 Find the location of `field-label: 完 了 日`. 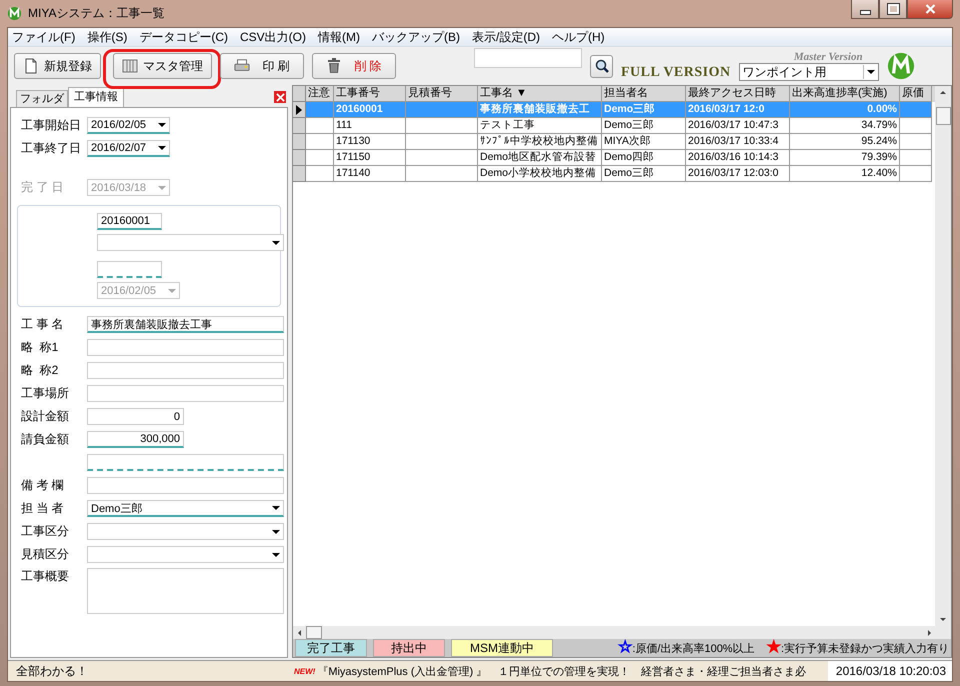

field-label: 完 了 日 is located at coordinates (43, 187).